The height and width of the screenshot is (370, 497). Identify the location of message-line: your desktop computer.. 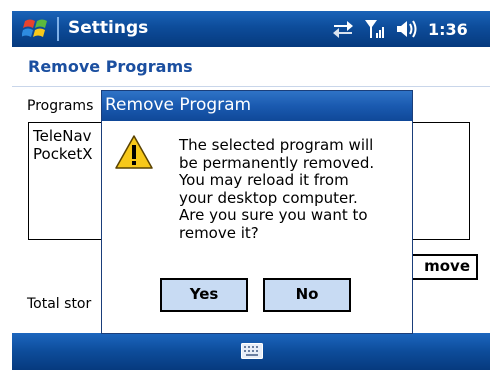
(268, 197).